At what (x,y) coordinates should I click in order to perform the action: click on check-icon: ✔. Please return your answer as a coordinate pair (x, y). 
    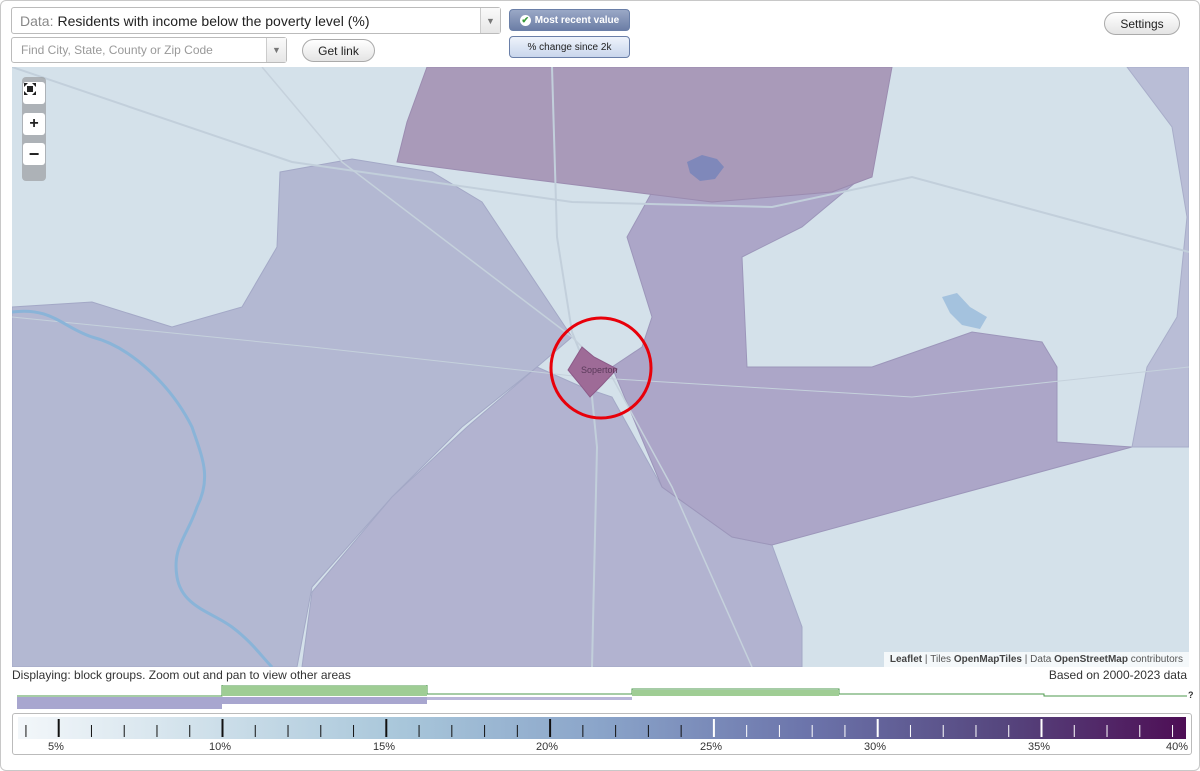
    Looking at the image, I should click on (525, 20).